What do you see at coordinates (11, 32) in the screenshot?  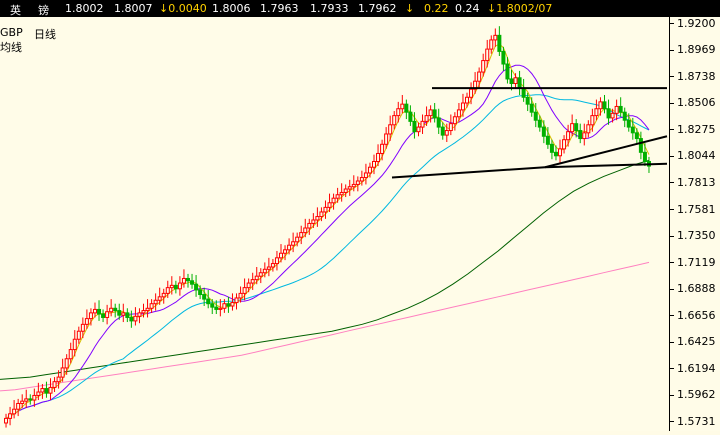 I see `chart-symbol: GBP` at bounding box center [11, 32].